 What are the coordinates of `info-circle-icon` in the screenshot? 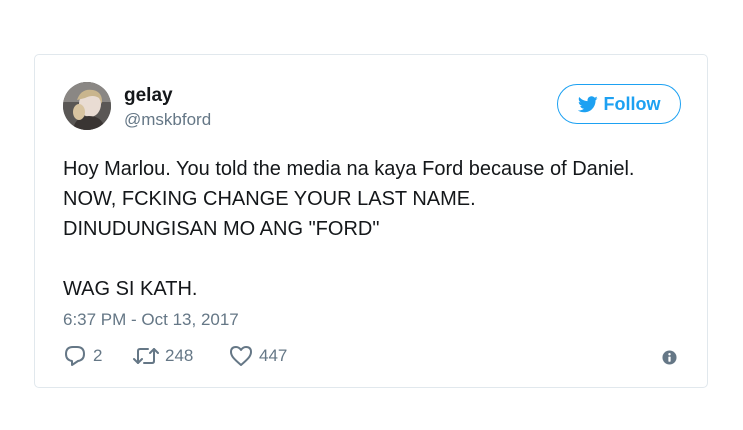 It's located at (669, 357).